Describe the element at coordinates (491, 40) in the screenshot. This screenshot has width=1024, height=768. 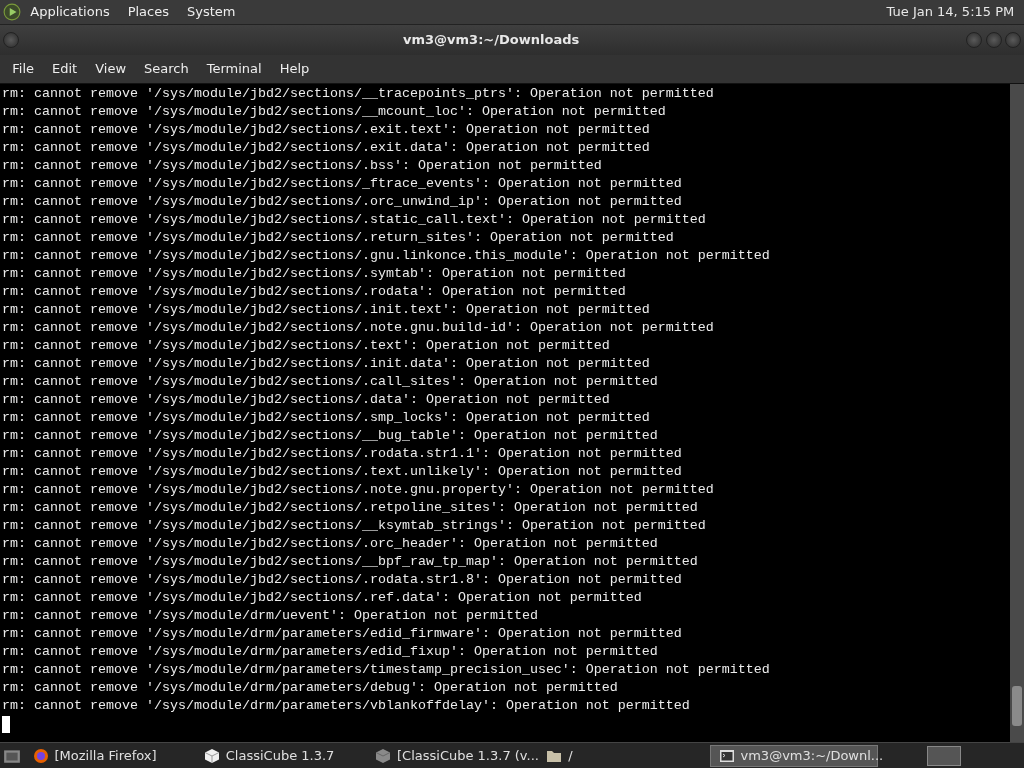
I see `window-title: vm3@vm3:~/Downloads` at that location.